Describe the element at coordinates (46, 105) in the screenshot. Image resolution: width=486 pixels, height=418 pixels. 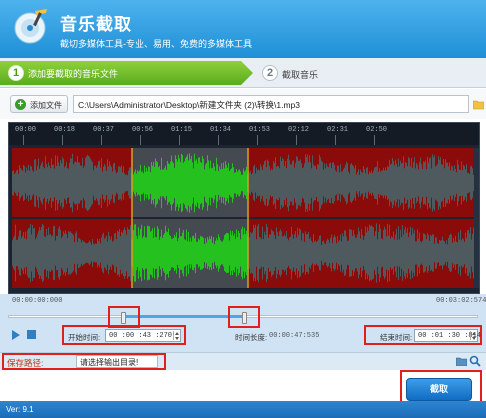
I see `add-file-label: 添加文件` at that location.